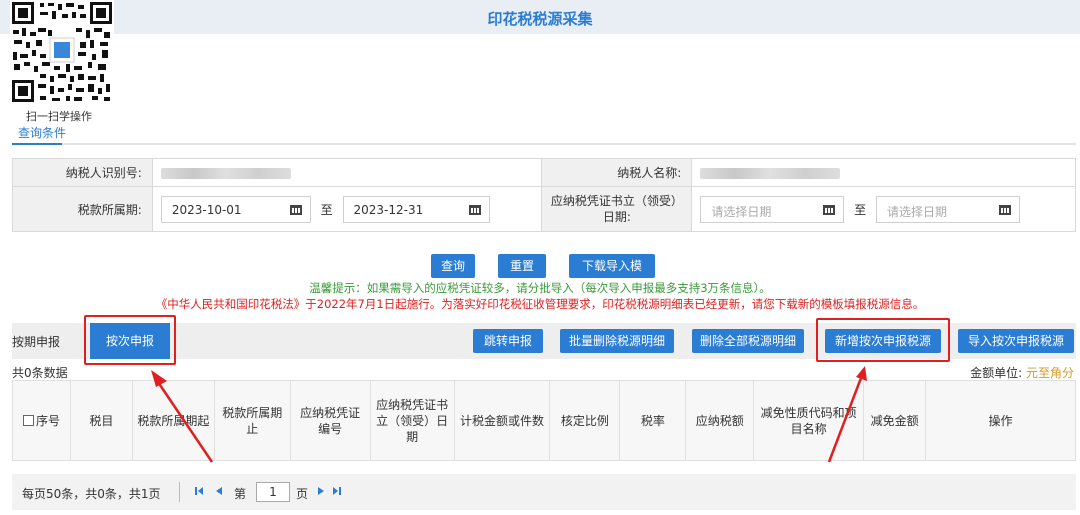 The image size is (1080, 515). What do you see at coordinates (219, 491) in the screenshot?
I see `prev-page-icon` at bounding box center [219, 491].